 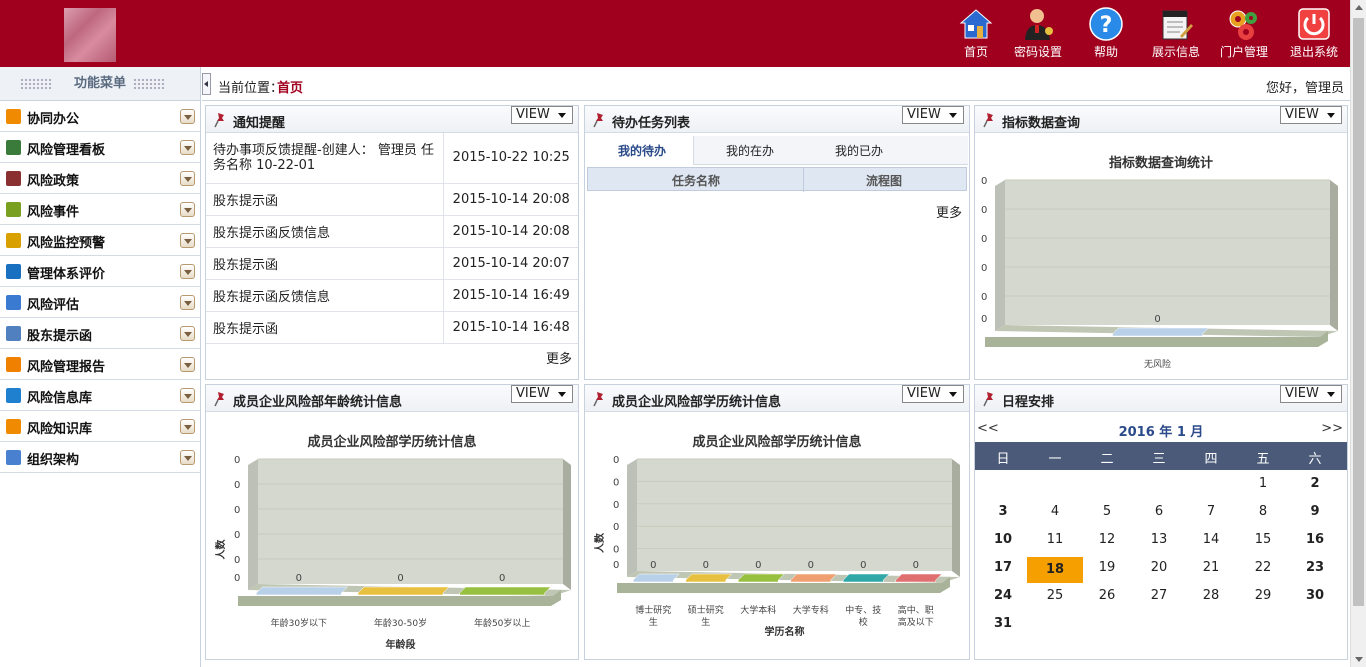 What do you see at coordinates (100, 457) in the screenshot?
I see `sidebar-item: 组织架构` at bounding box center [100, 457].